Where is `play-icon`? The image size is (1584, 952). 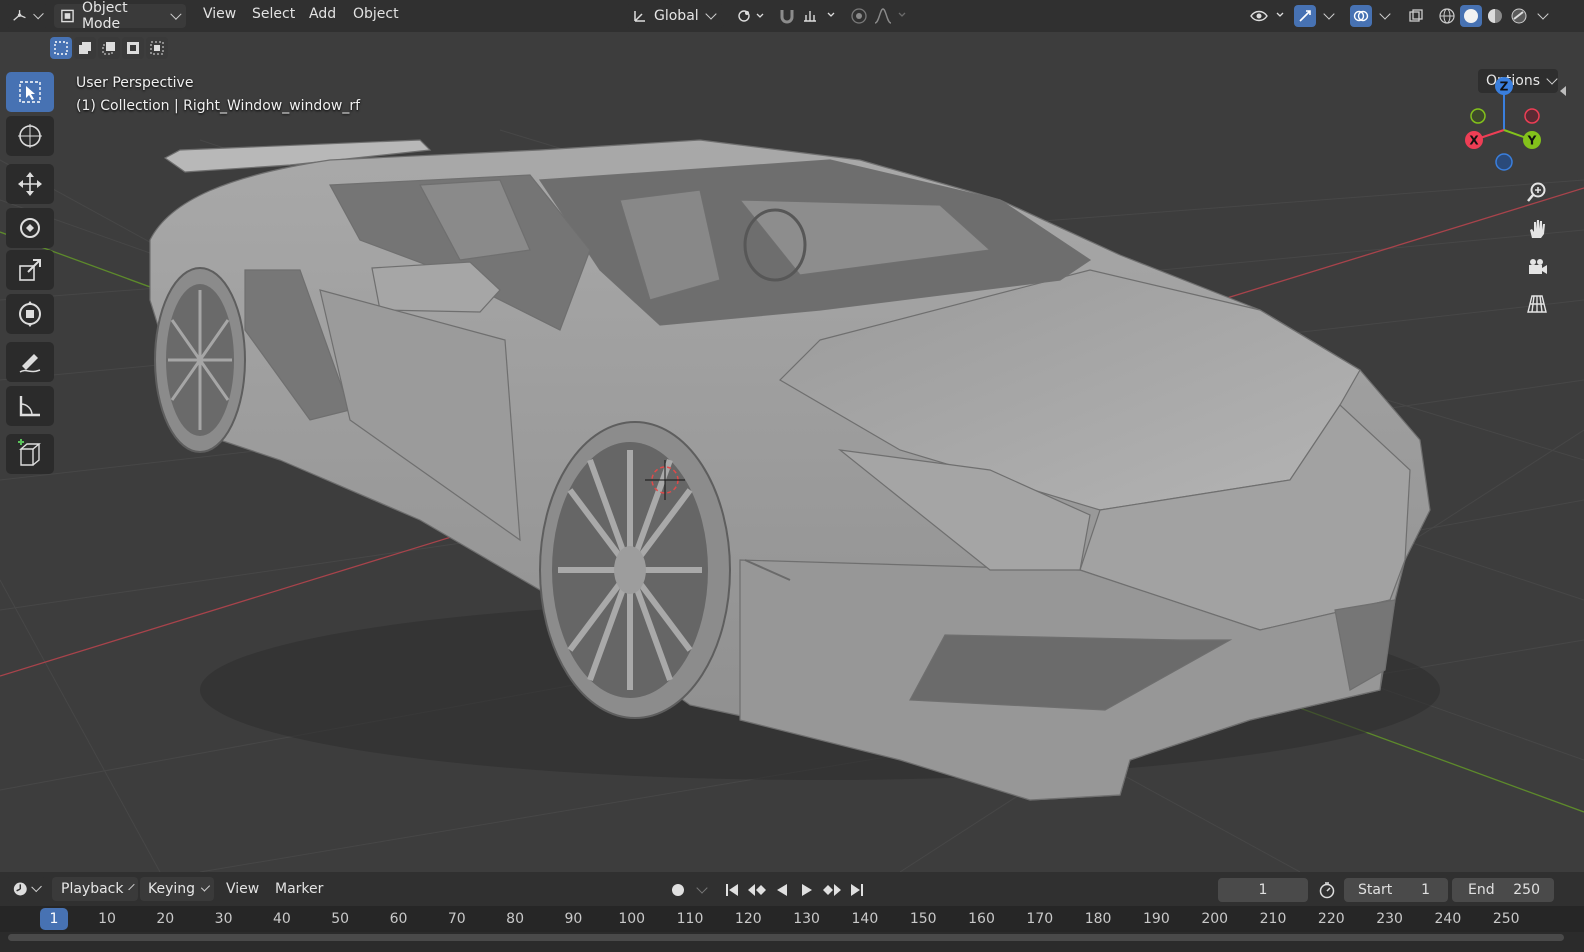
play-icon is located at coordinates (807, 890).